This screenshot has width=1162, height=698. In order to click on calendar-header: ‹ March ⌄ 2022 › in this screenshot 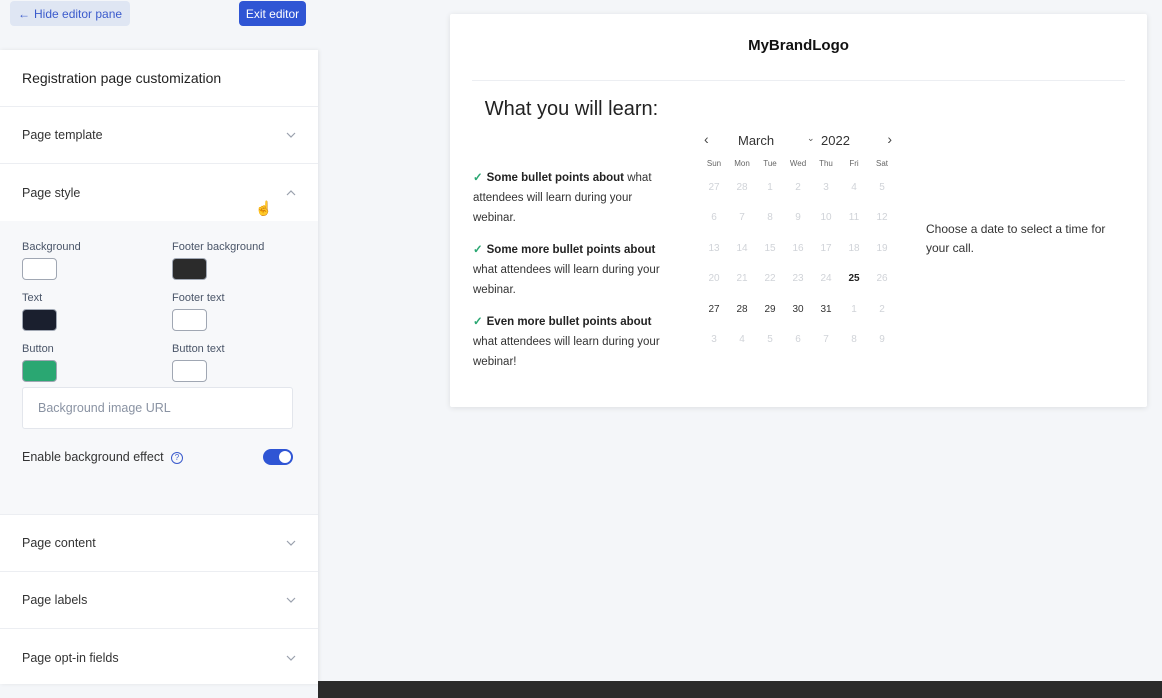, I will do `click(798, 142)`.